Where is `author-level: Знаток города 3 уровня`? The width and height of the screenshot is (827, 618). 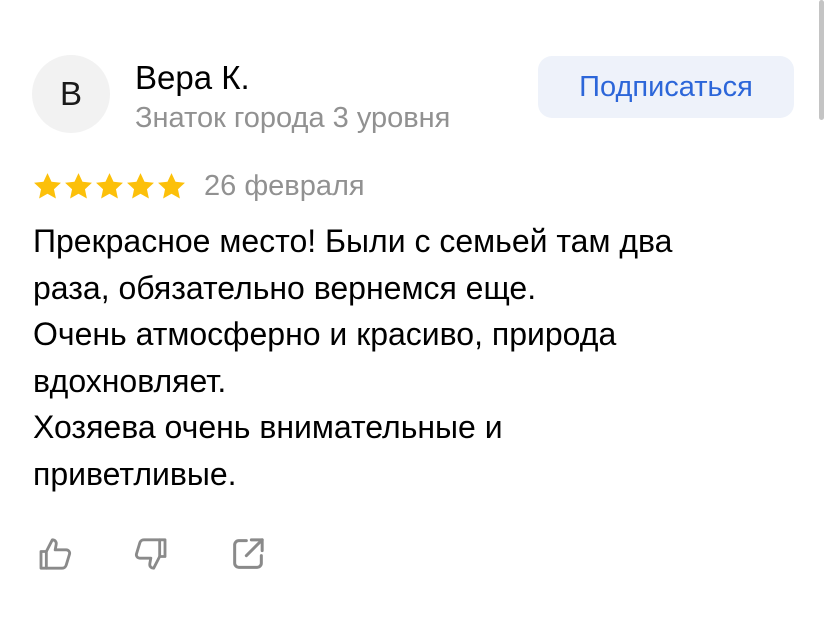 author-level: Знаток города 3 уровня is located at coordinates (293, 118).